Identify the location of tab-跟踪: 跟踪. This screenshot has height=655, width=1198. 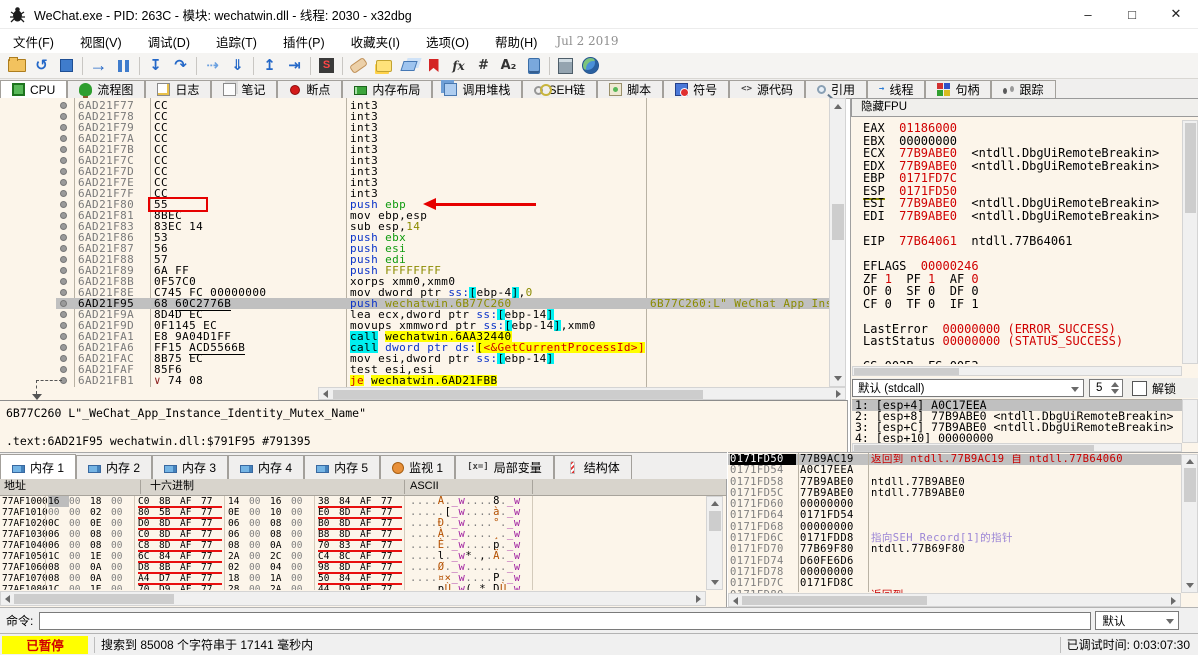
(1023, 89).